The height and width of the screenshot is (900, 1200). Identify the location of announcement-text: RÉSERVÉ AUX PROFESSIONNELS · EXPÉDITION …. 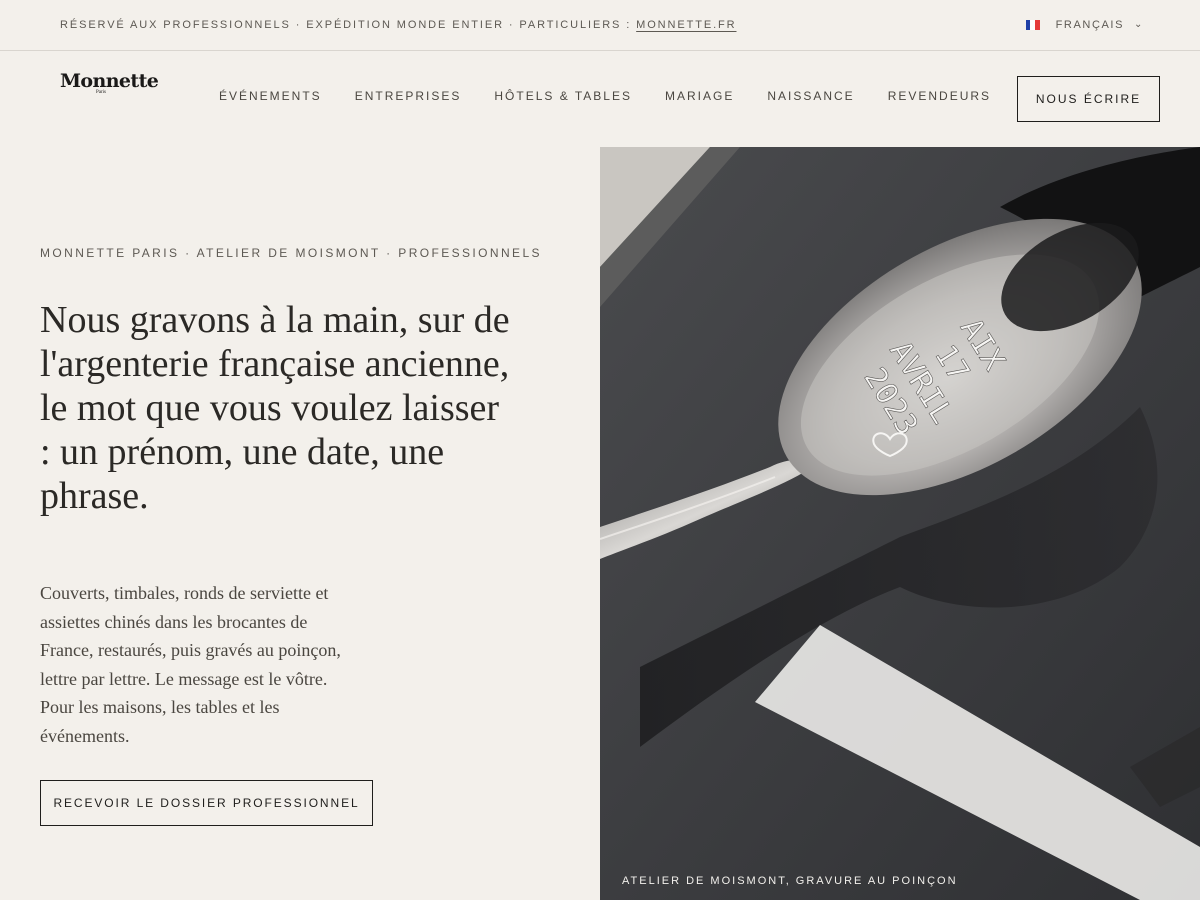
(398, 25).